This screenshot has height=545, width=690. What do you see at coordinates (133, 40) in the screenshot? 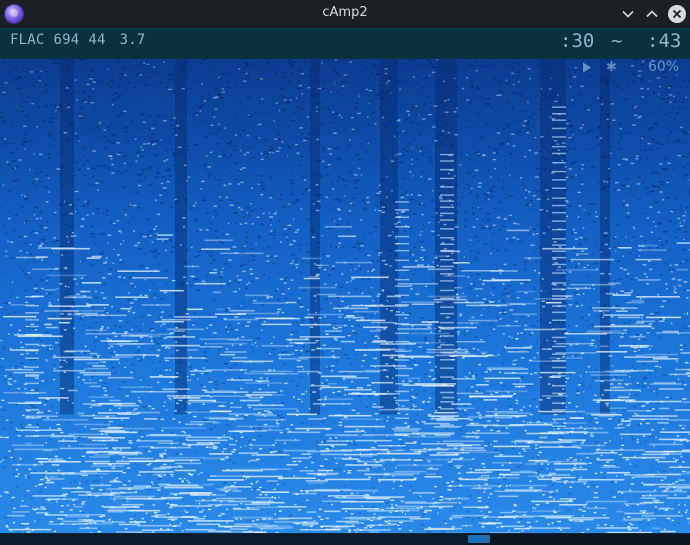
I see `file-size-label: 3.7` at bounding box center [133, 40].